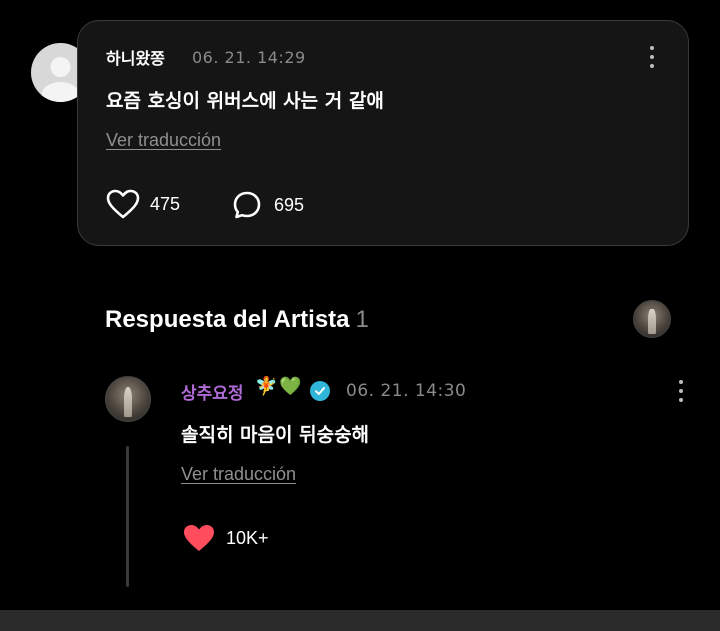 This screenshot has height=631, width=720. What do you see at coordinates (165, 203) in the screenshot?
I see `post-like-count: 475` at bounding box center [165, 203].